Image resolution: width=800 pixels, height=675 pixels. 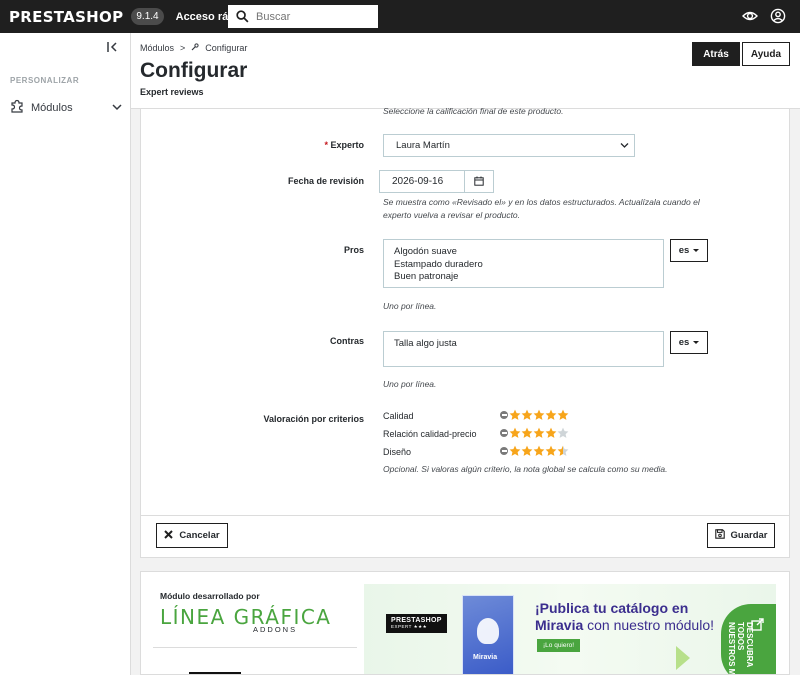 What do you see at coordinates (423, 145) in the screenshot?
I see `expert-select-value: Laura Martín` at bounding box center [423, 145].